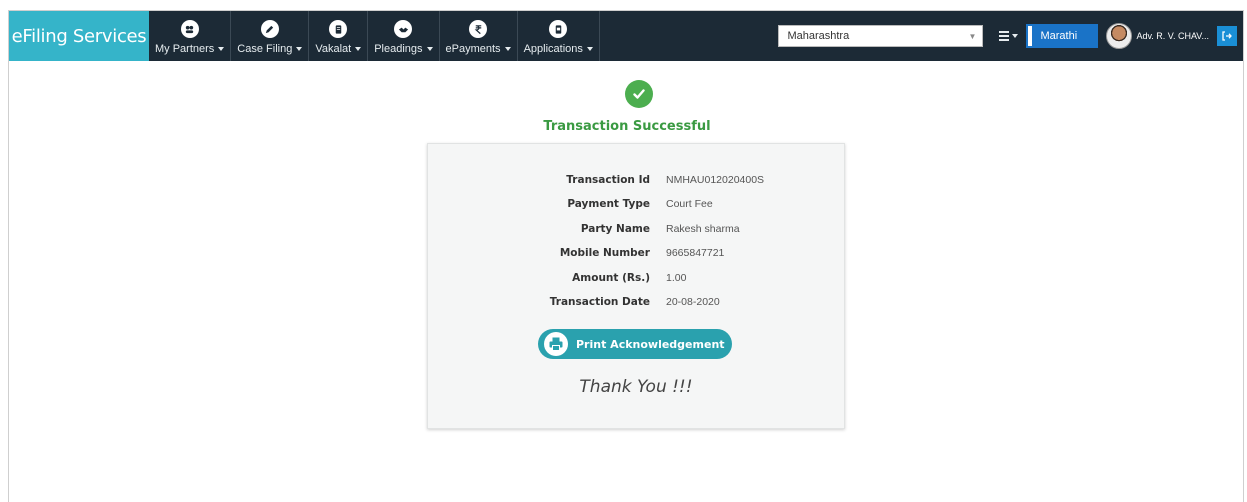  What do you see at coordinates (608, 204) in the screenshot?
I see `detail-label: Payment Type` at bounding box center [608, 204].